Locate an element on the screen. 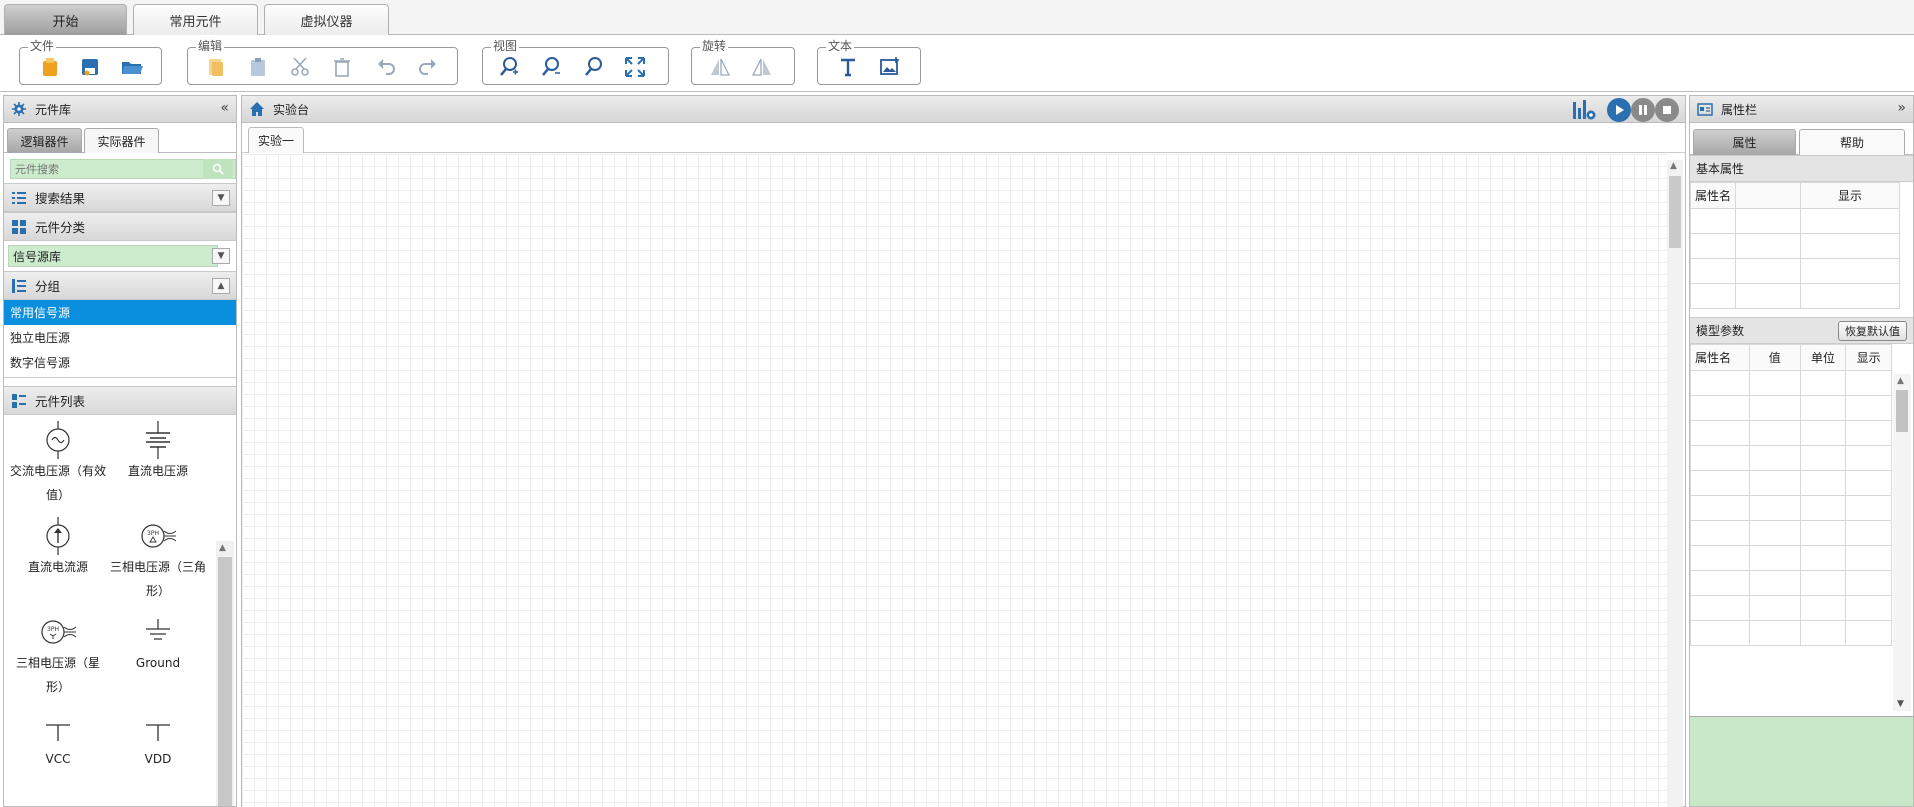  expand-right-button: » is located at coordinates (1901, 108).